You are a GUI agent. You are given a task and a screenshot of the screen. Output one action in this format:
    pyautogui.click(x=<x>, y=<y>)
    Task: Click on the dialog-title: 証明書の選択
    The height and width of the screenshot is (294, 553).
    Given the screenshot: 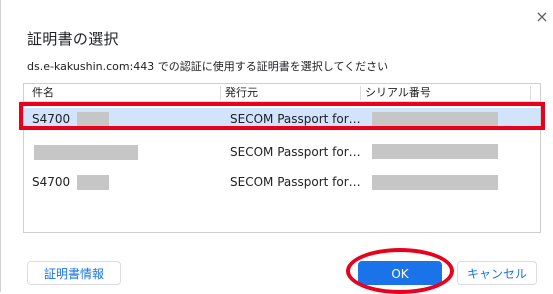 What is the action you would take?
    pyautogui.click(x=73, y=39)
    